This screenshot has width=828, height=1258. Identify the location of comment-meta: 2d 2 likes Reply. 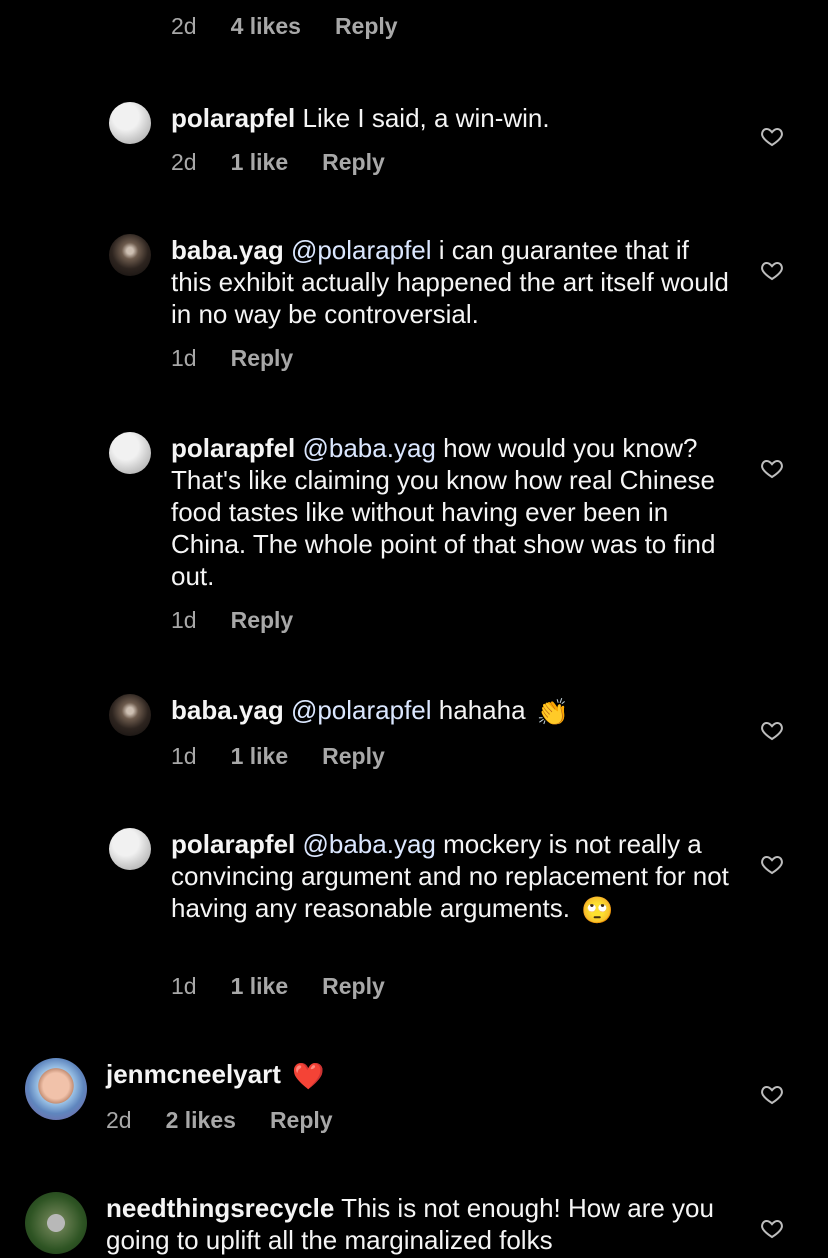
(219, 1120).